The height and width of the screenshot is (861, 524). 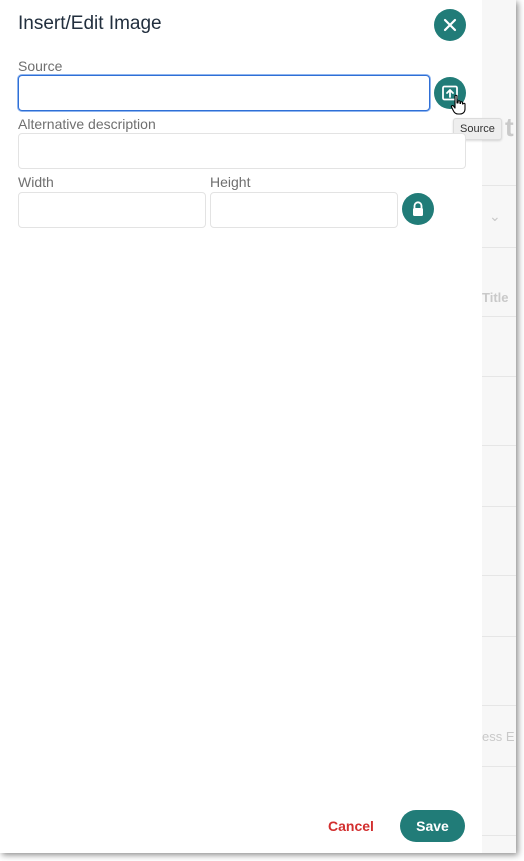 I want to click on close-button, so click(x=450, y=25).